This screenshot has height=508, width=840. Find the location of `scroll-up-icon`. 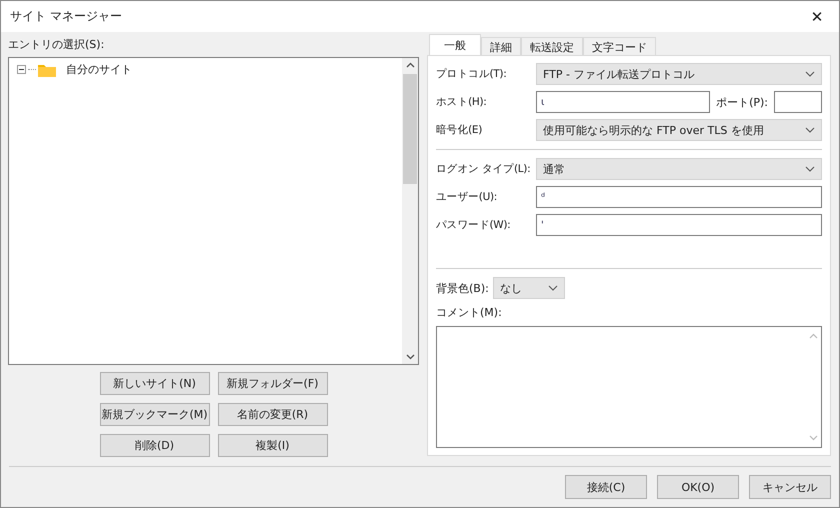

scroll-up-icon is located at coordinates (410, 65).